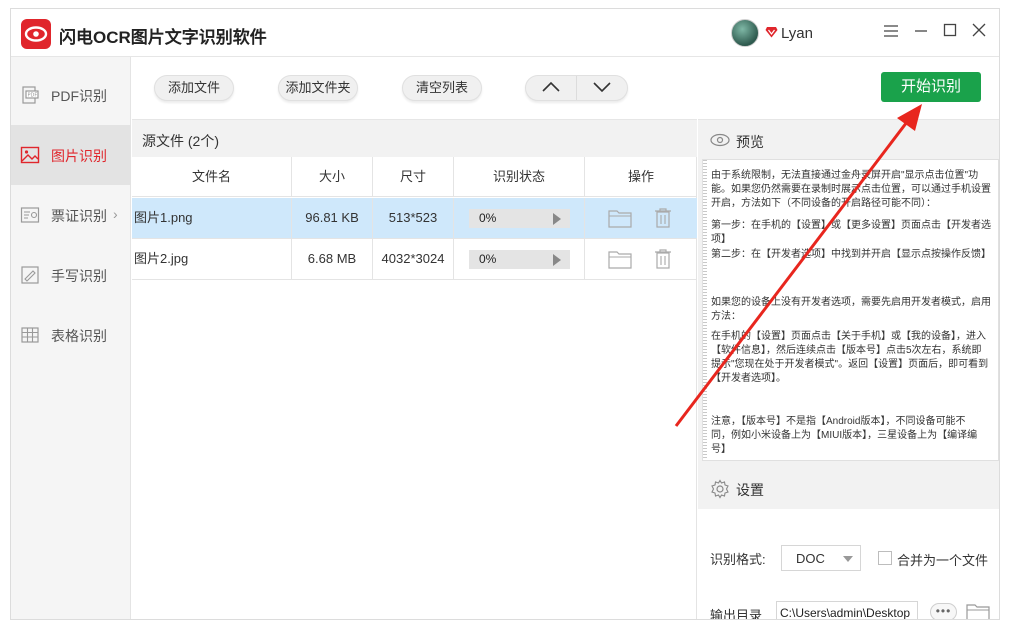 Image resolution: width=1009 pixels, height=620 pixels. I want to click on chevron-up-icon, so click(551, 86).